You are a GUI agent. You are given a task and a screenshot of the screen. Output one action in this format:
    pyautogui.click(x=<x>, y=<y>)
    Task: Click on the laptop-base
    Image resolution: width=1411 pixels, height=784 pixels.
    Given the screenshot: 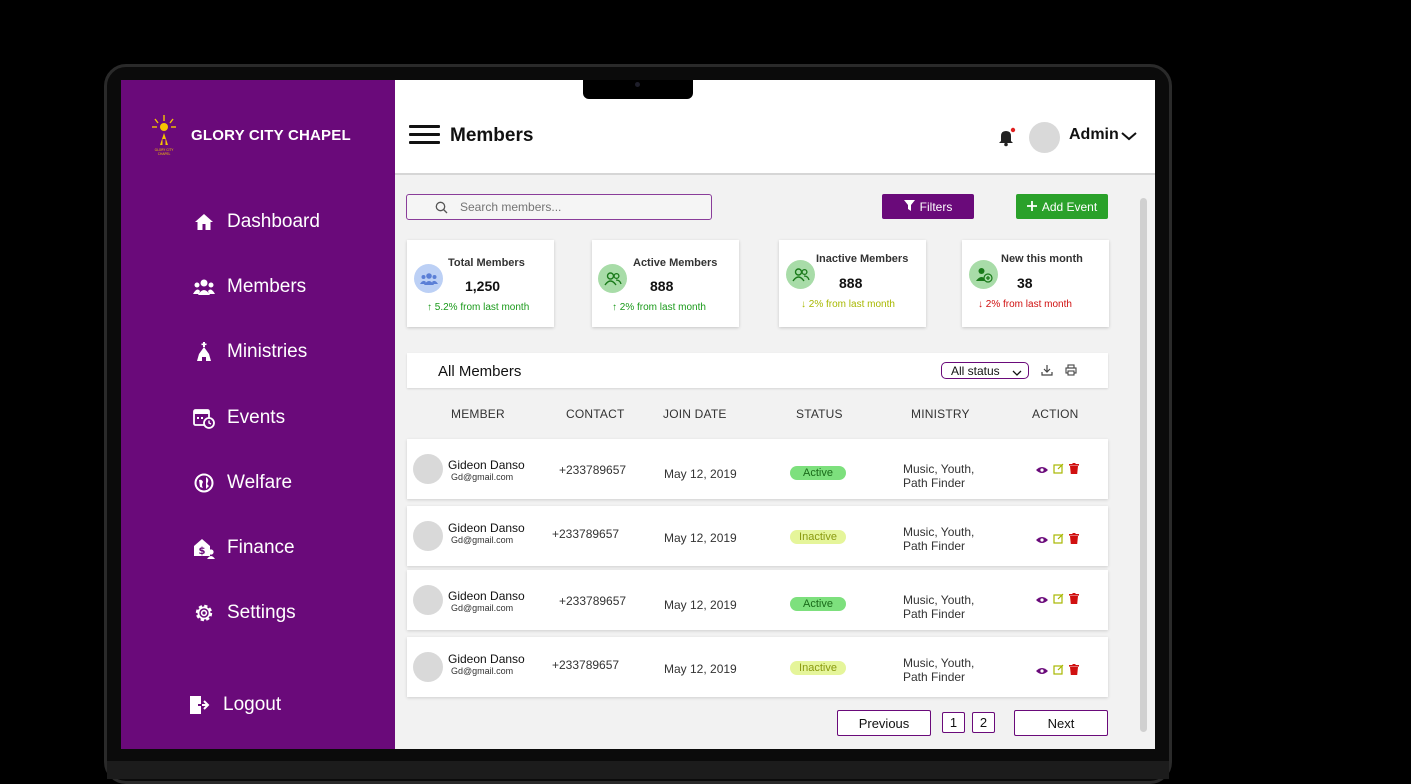 What is the action you would take?
    pyautogui.click(x=638, y=770)
    